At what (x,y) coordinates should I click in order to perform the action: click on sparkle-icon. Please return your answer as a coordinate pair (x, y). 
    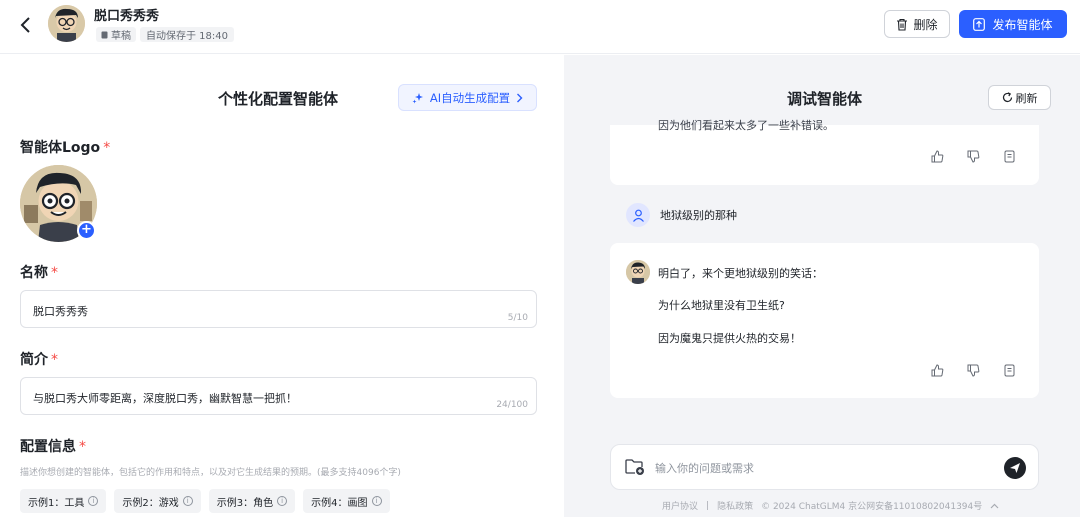
    Looking at the image, I should click on (417, 97).